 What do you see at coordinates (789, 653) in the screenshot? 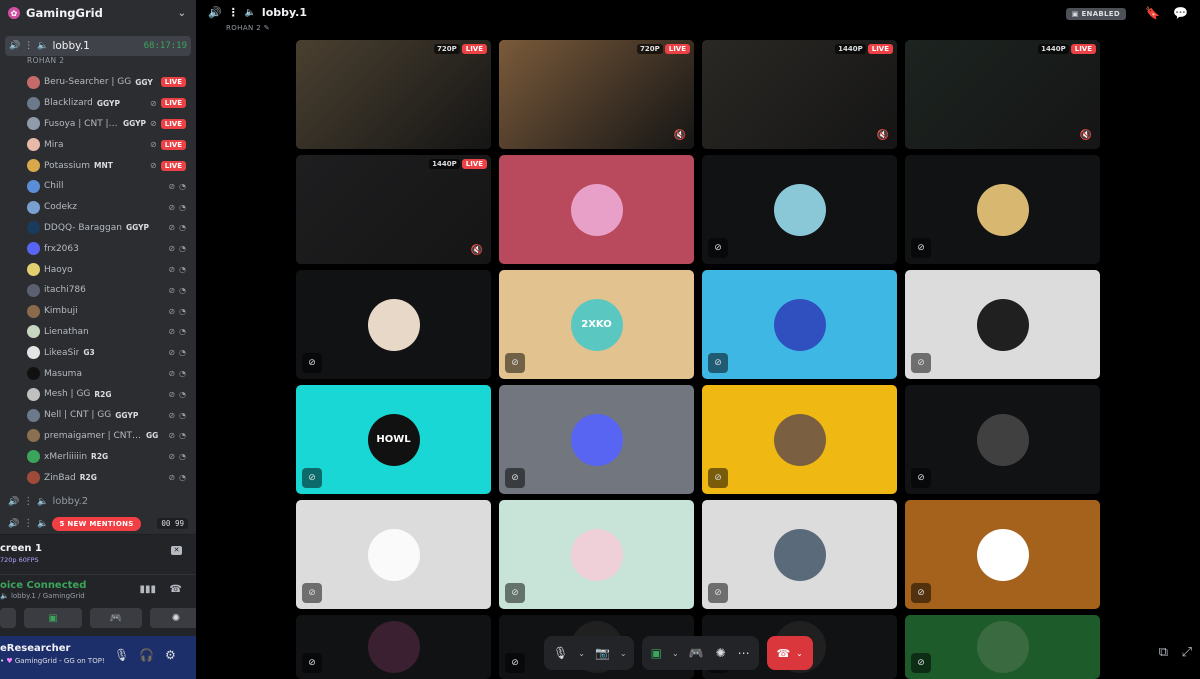
I see `disconnect-button: ☎ ⌄` at bounding box center [789, 653].